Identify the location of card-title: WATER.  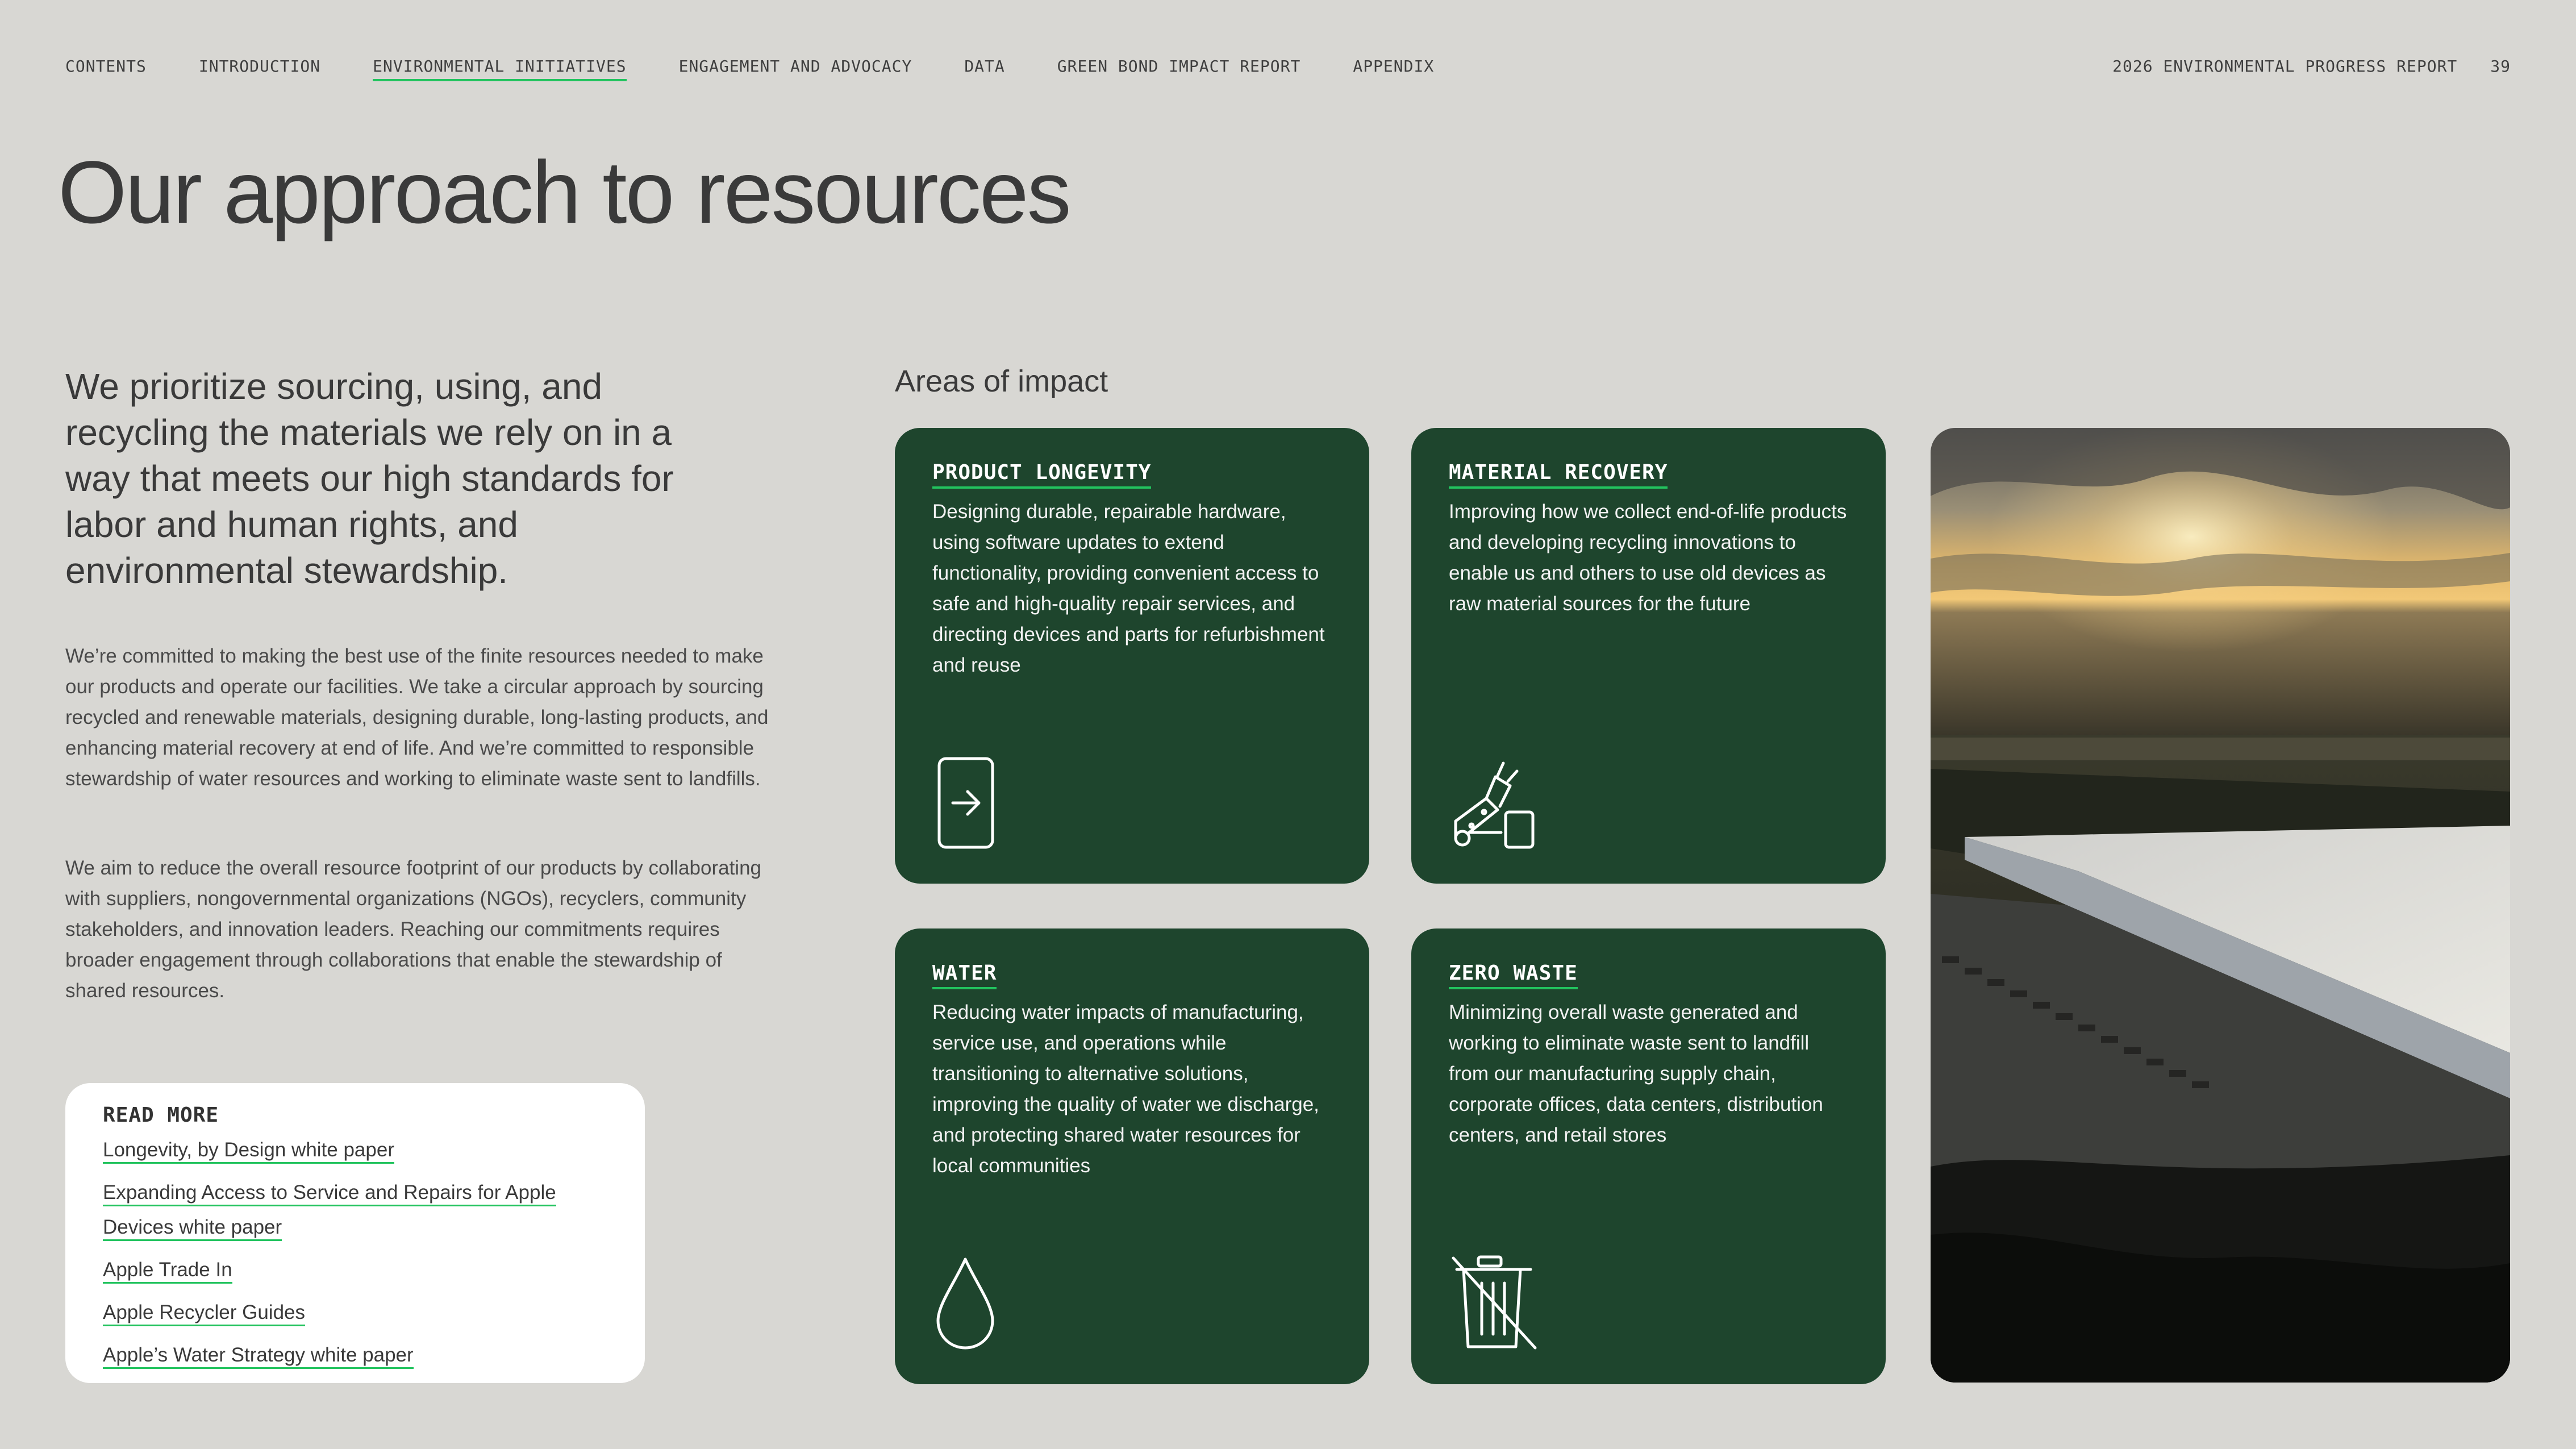
(965, 975).